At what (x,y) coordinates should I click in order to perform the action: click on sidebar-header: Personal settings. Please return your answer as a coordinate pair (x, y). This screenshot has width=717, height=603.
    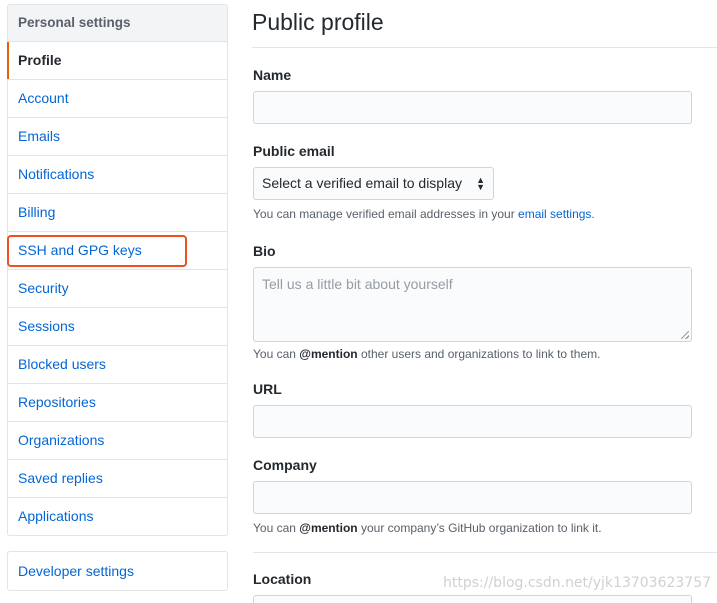
    Looking at the image, I should click on (117, 23).